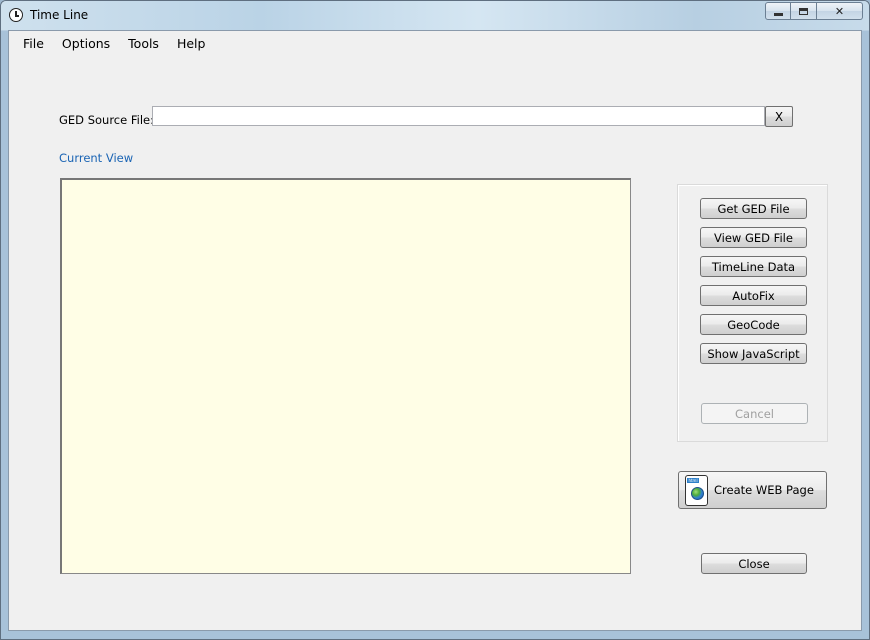 This screenshot has width=870, height=640. I want to click on close-icon: ✕, so click(839, 11).